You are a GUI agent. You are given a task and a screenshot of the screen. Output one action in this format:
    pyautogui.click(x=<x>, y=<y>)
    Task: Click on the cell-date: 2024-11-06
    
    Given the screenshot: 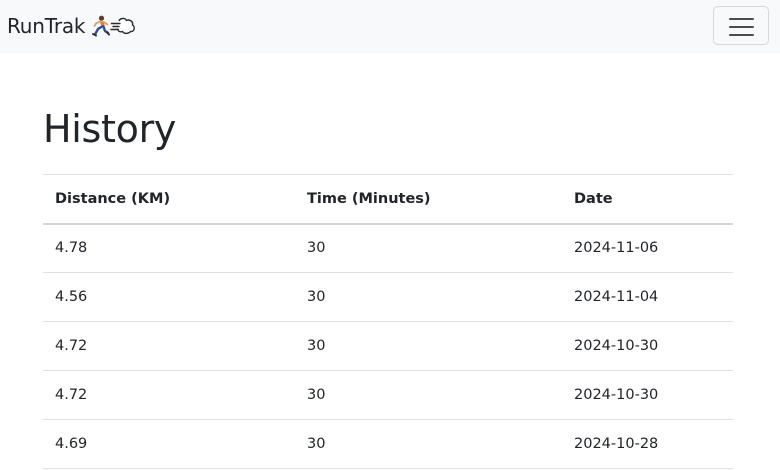 What is the action you would take?
    pyautogui.click(x=616, y=248)
    